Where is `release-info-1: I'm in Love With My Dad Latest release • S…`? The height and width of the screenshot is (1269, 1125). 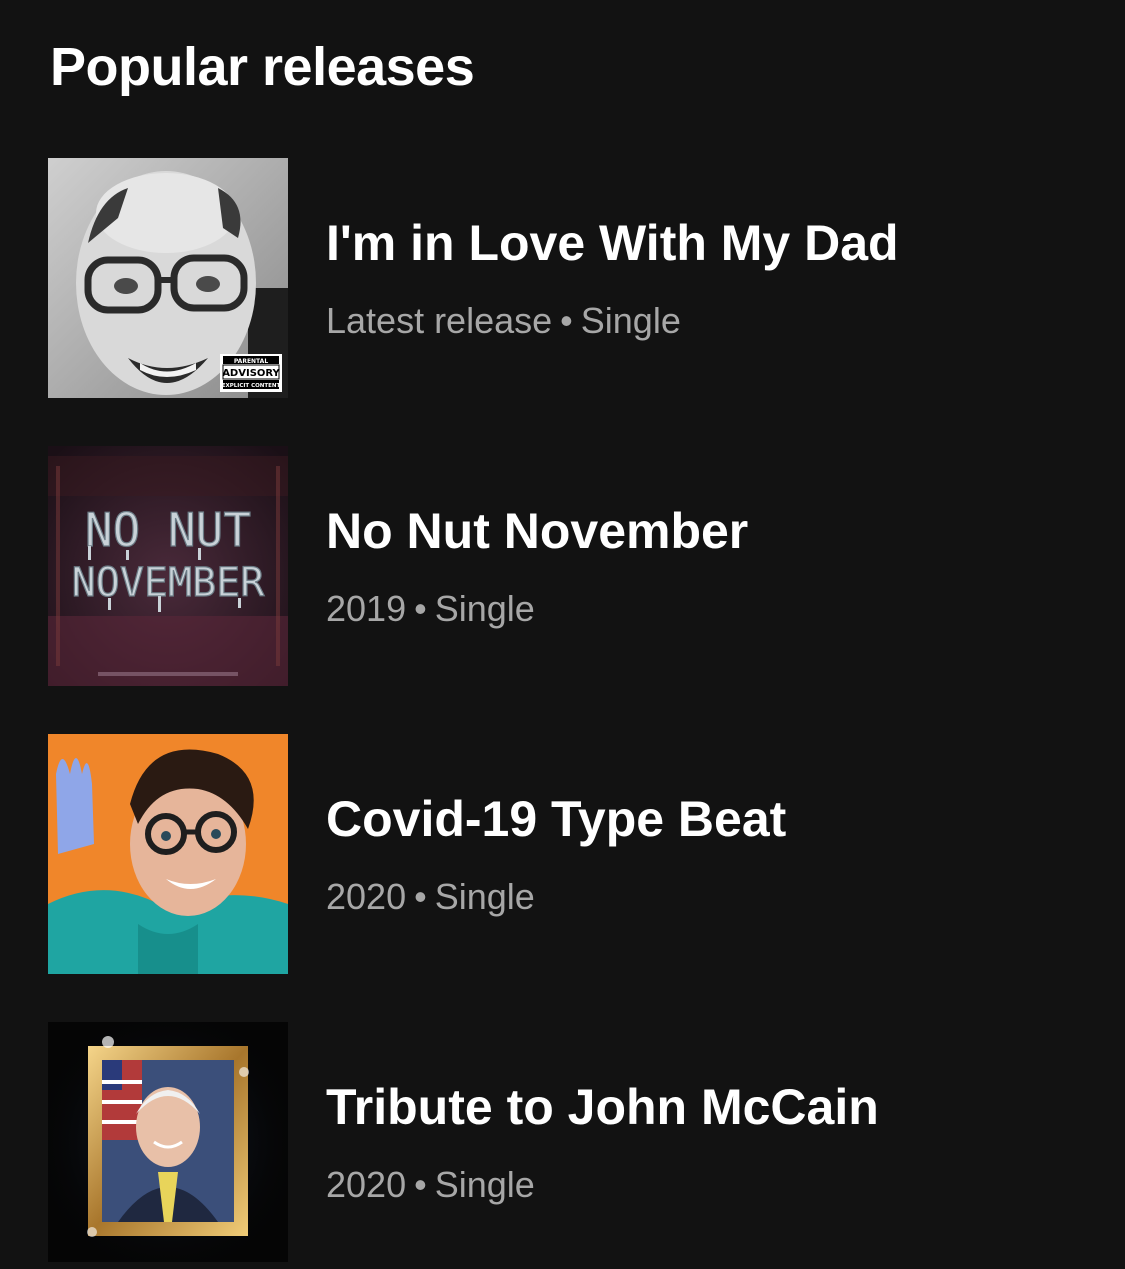
release-info-1: I'm in Love With My Dad Latest release • S… is located at coordinates (706, 278).